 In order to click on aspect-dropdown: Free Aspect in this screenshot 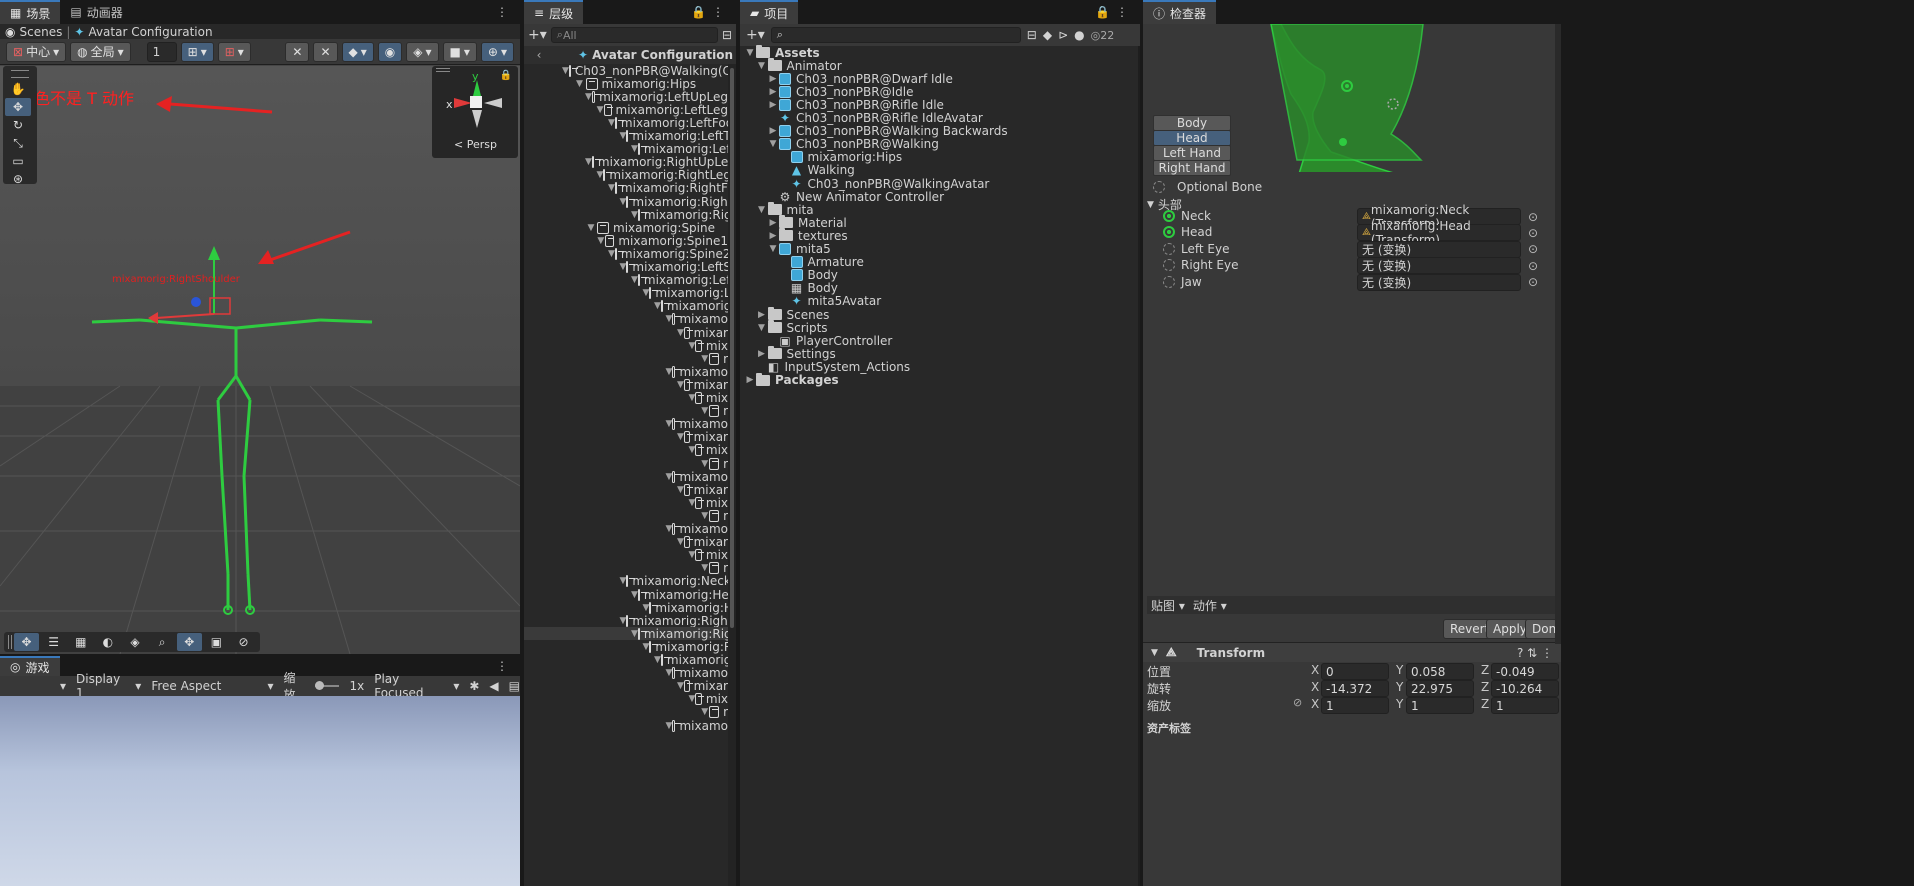, I will do `click(204, 686)`.